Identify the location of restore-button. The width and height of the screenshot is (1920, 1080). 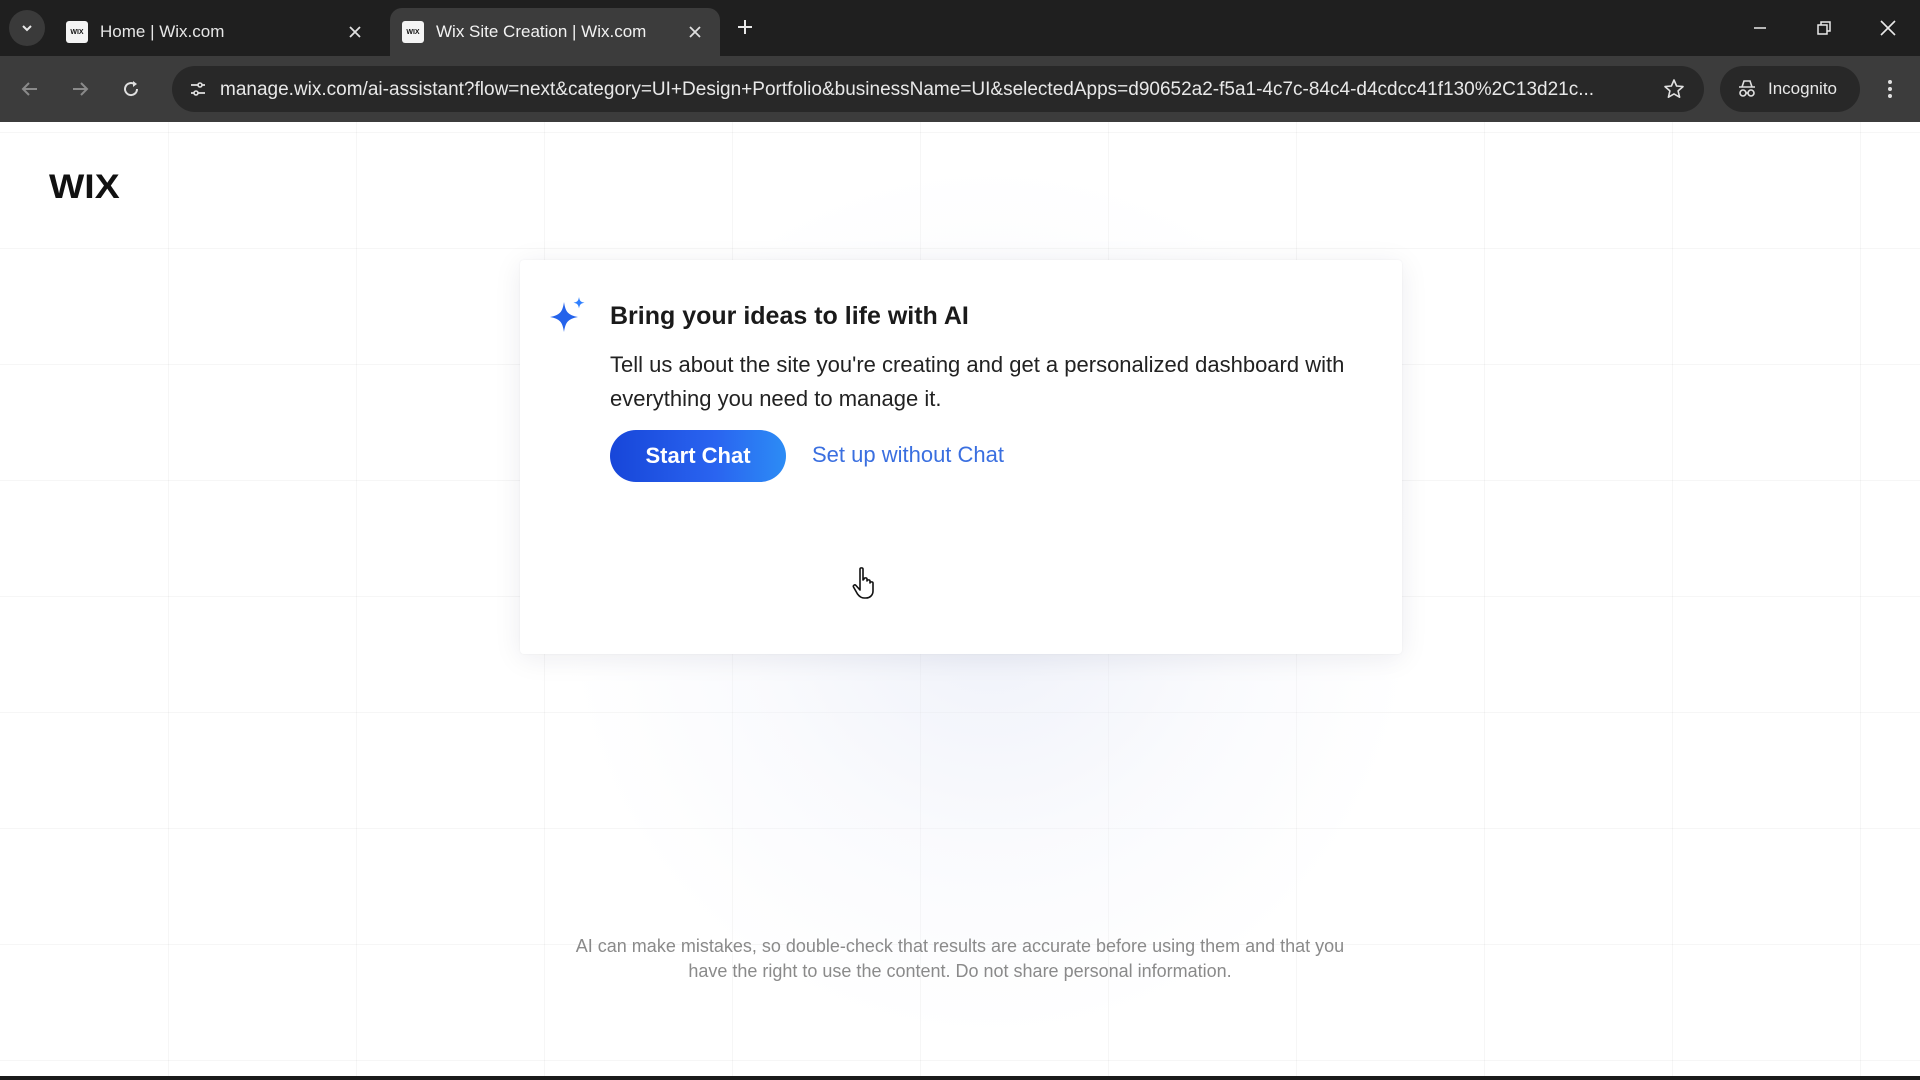
(1824, 28).